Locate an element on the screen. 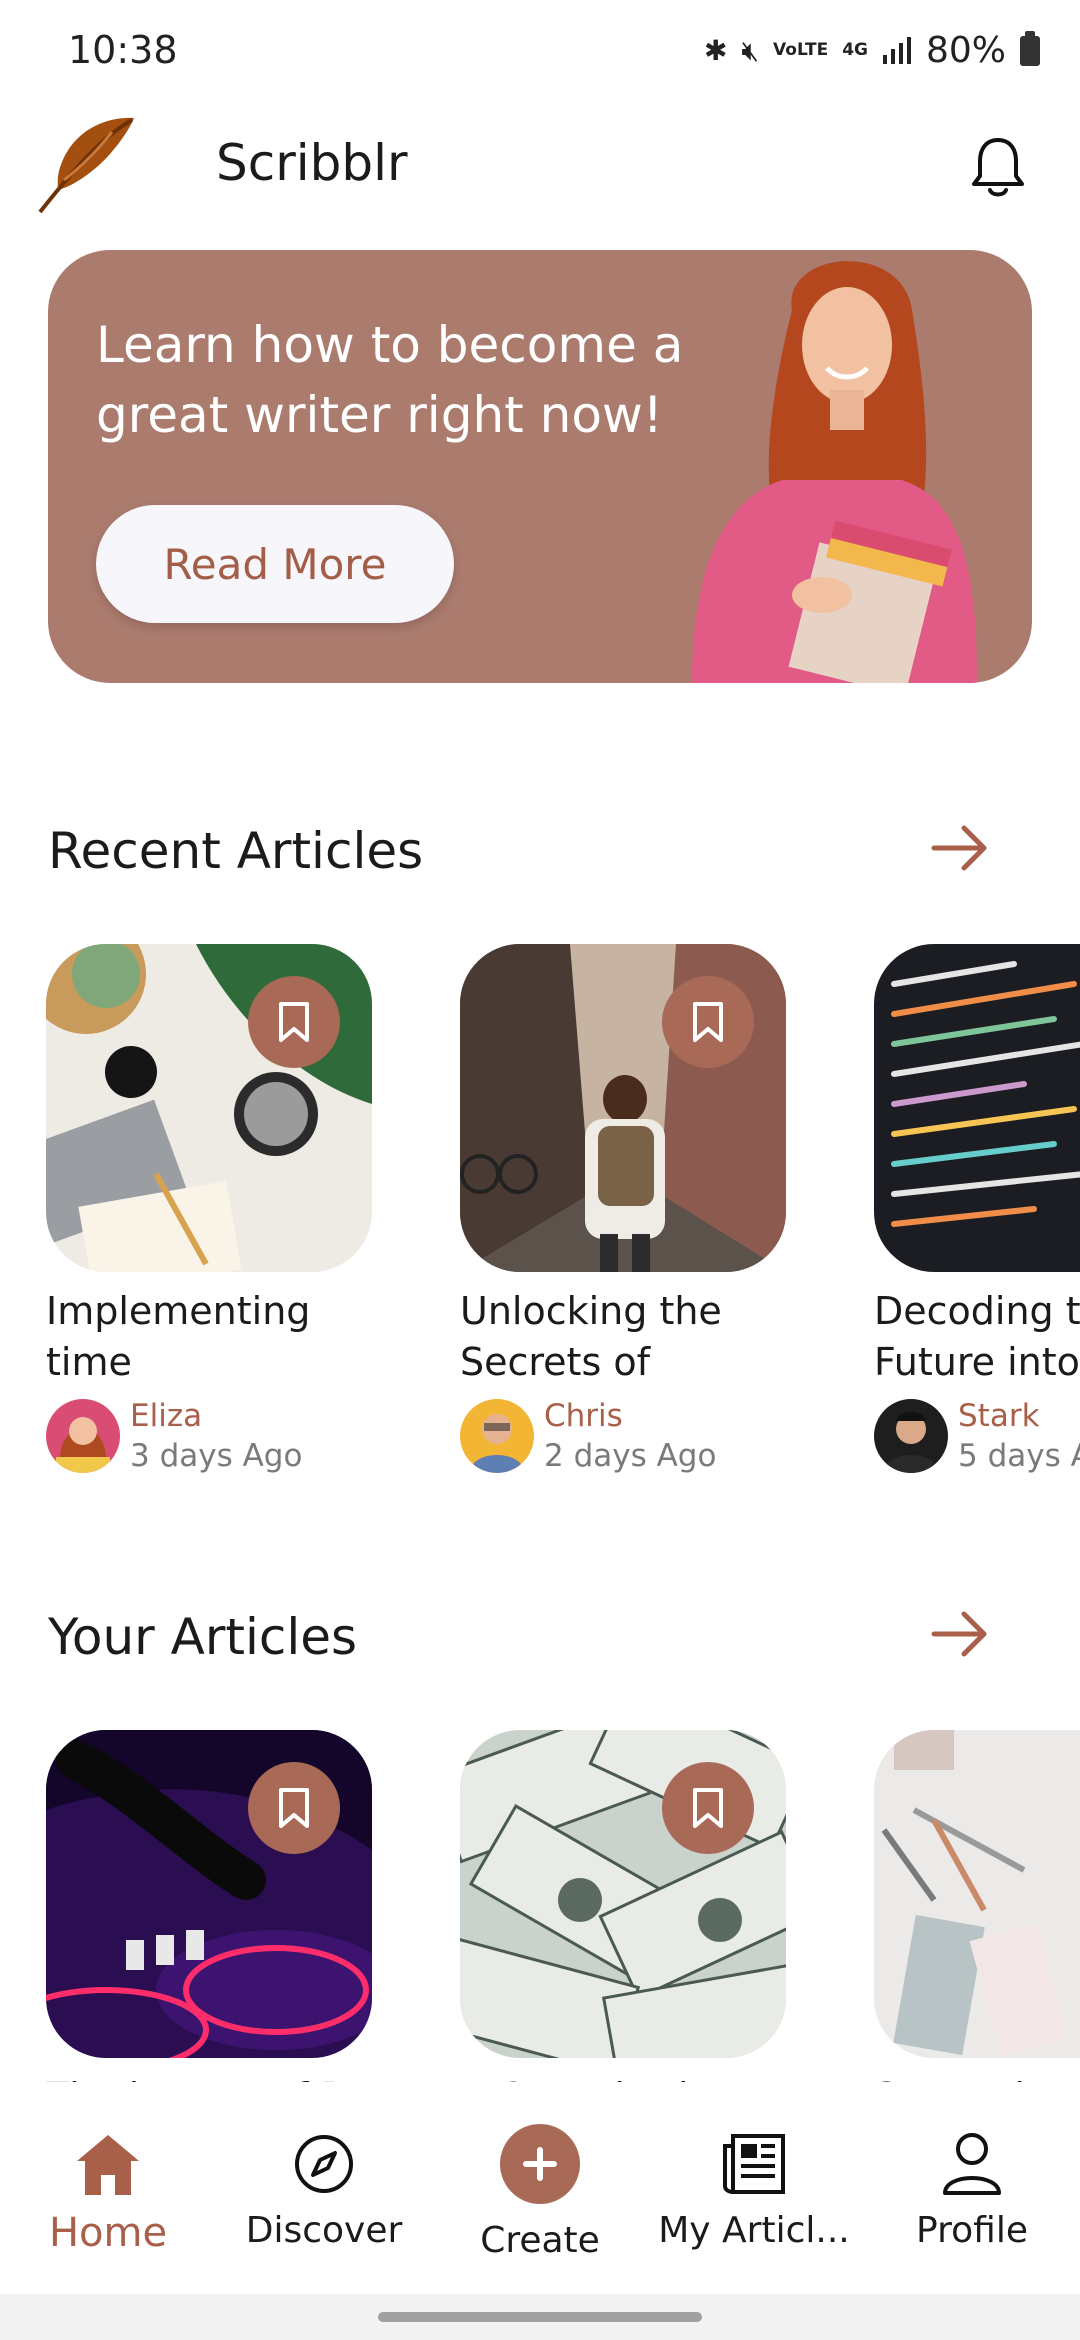 The image size is (1080, 2340). status-bar: 10:38 ✱ 🔇︎ VoLTE 4G 80% is located at coordinates (540, 50).